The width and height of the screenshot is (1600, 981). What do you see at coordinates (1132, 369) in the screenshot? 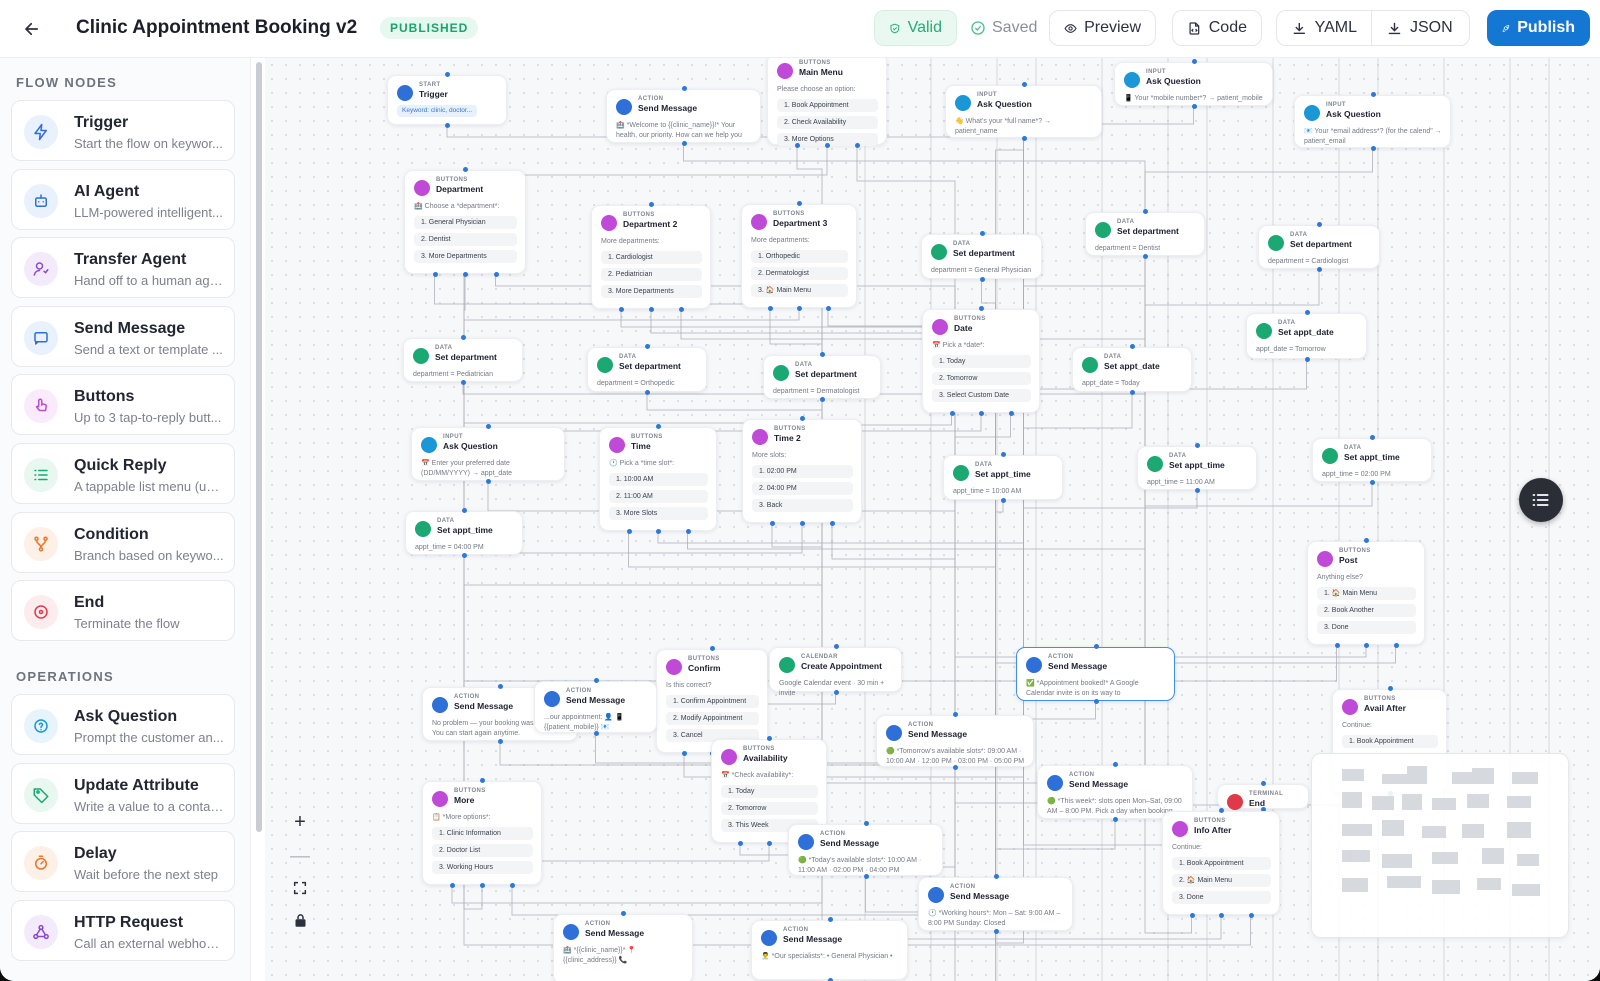
I see `flow-node: DATA Set appt_date appt_date = Today` at bounding box center [1132, 369].